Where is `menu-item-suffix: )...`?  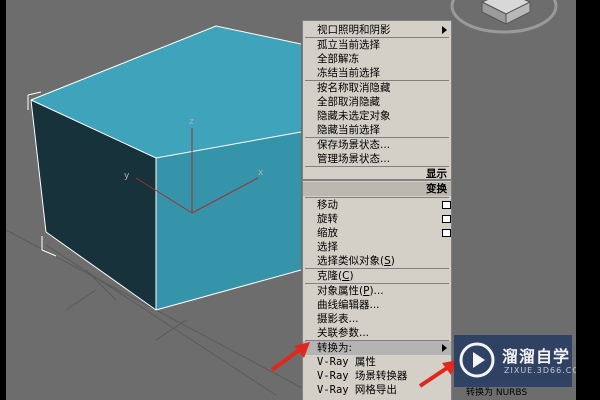 menu-item-suffix: )... is located at coordinates (376, 291).